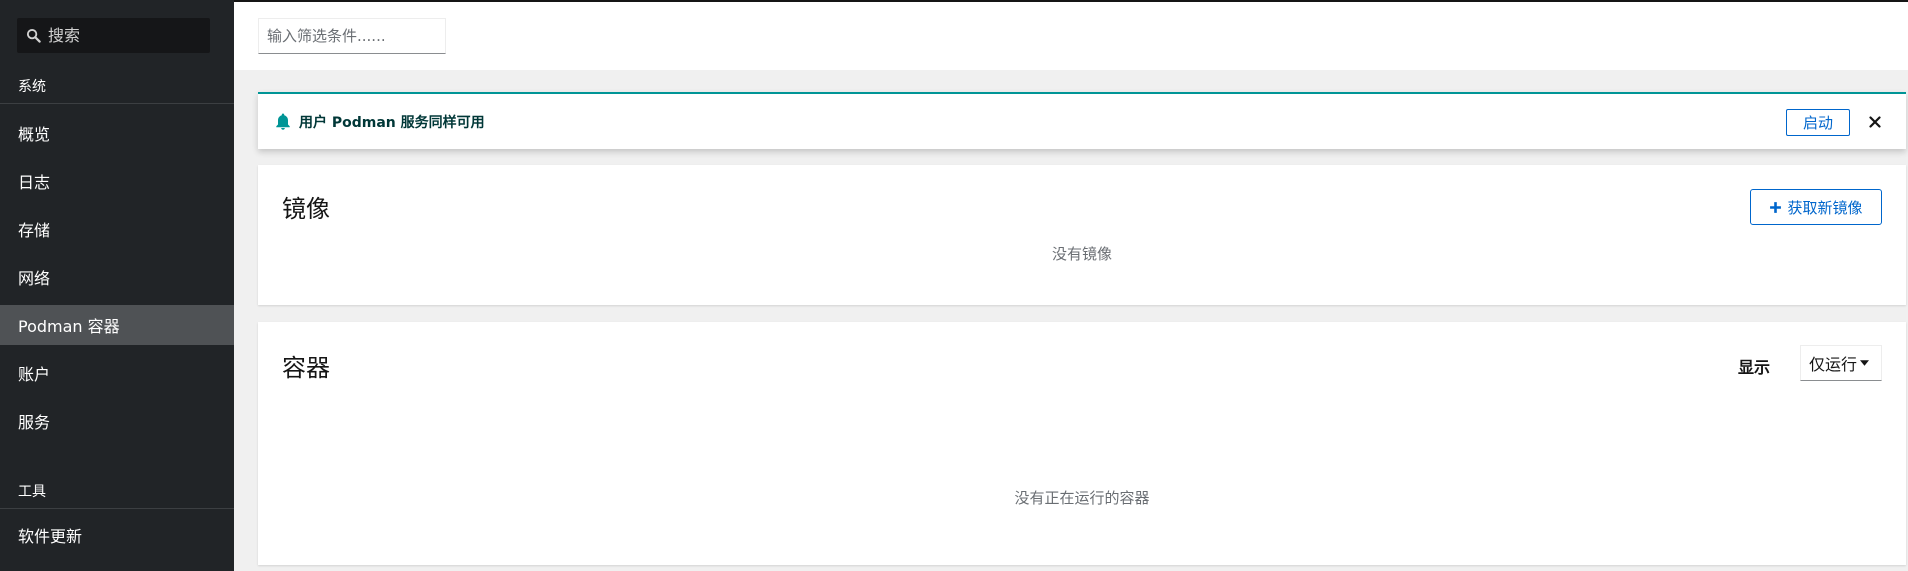 The image size is (1908, 571). Describe the element at coordinates (117, 229) in the screenshot. I see `sidebar-item-storage: 存储` at that location.